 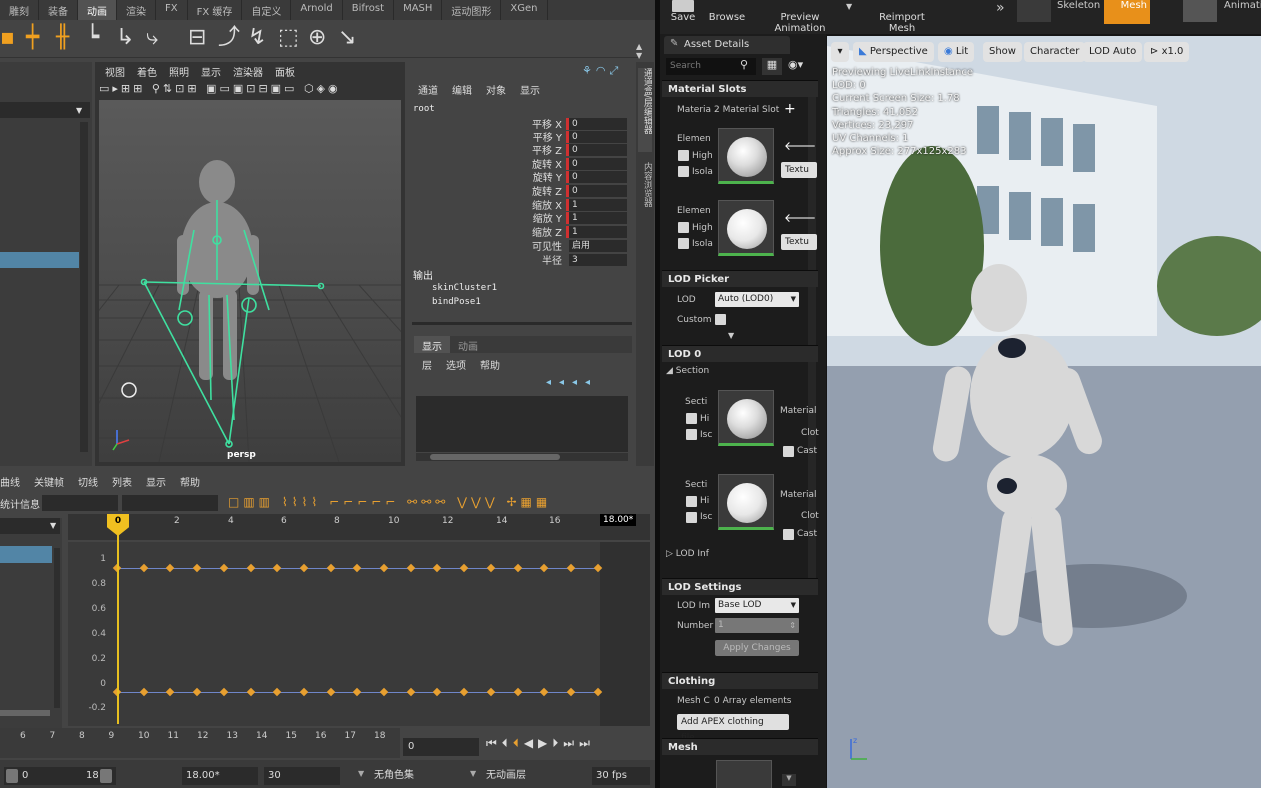 I want to click on mode-tab-skeleton: Skeleton, so click(x=1078, y=5).